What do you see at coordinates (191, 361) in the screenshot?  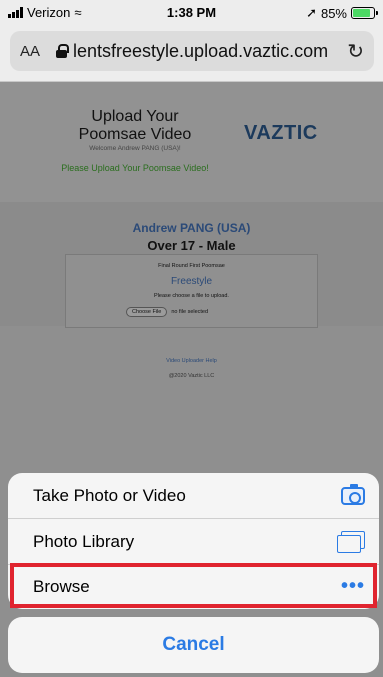 I see `help-link: Video Uploader Help` at bounding box center [191, 361].